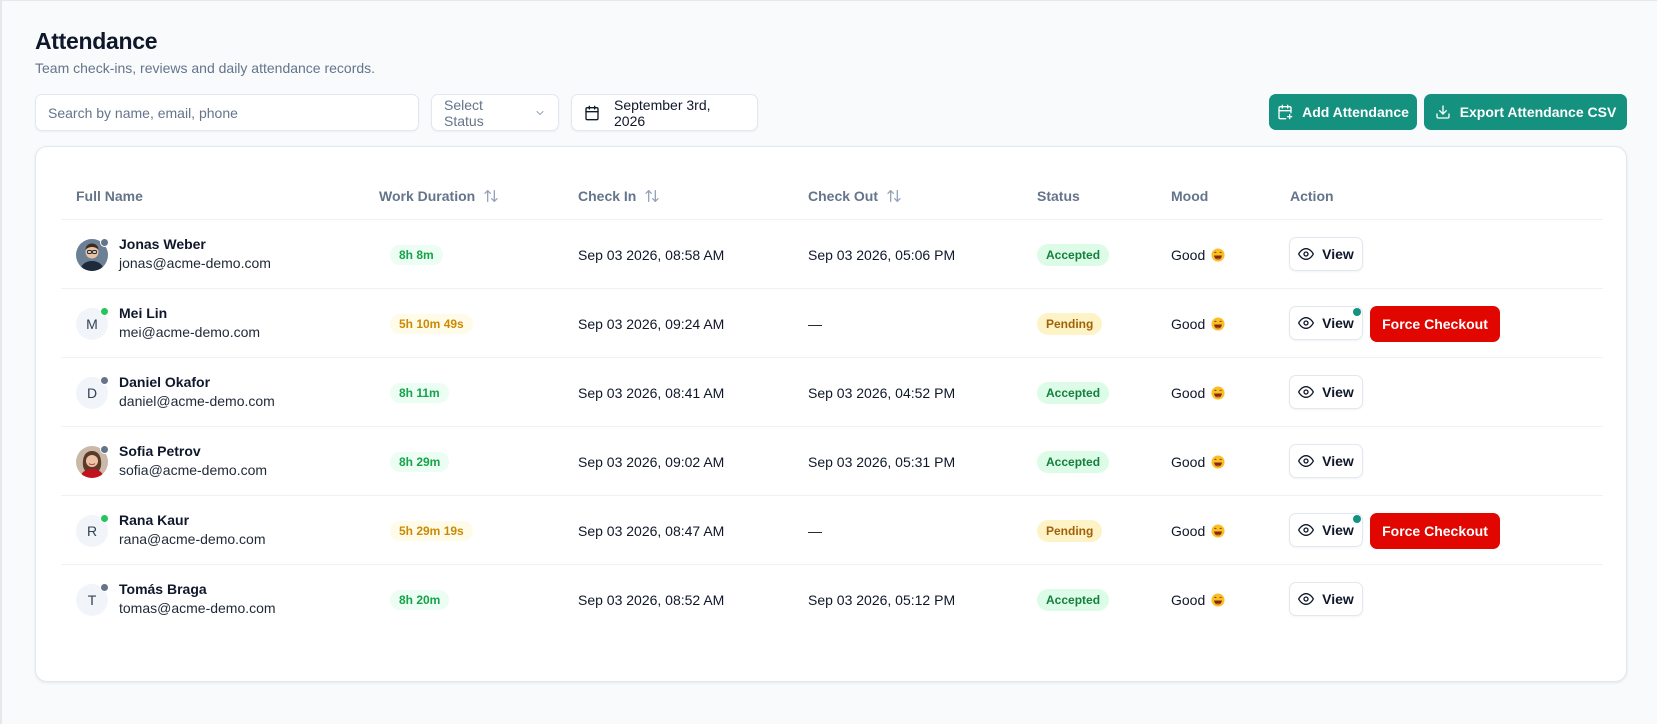  What do you see at coordinates (651, 392) in the screenshot?
I see `check-in-cell: Sep 03 2026, 08:41 AM` at bounding box center [651, 392].